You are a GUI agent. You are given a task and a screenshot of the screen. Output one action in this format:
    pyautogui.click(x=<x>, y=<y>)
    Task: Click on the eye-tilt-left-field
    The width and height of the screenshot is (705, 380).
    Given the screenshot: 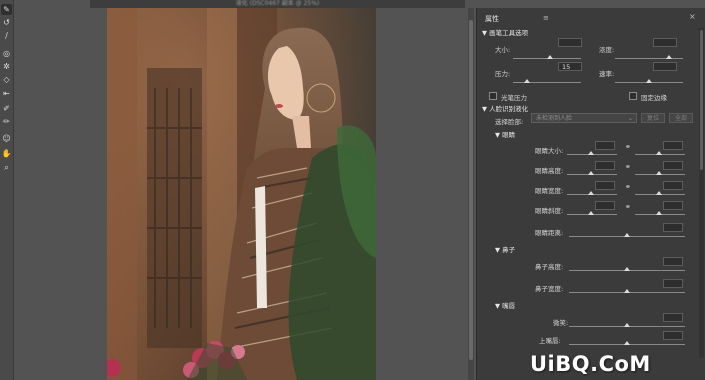 What is the action you would take?
    pyautogui.click(x=605, y=205)
    